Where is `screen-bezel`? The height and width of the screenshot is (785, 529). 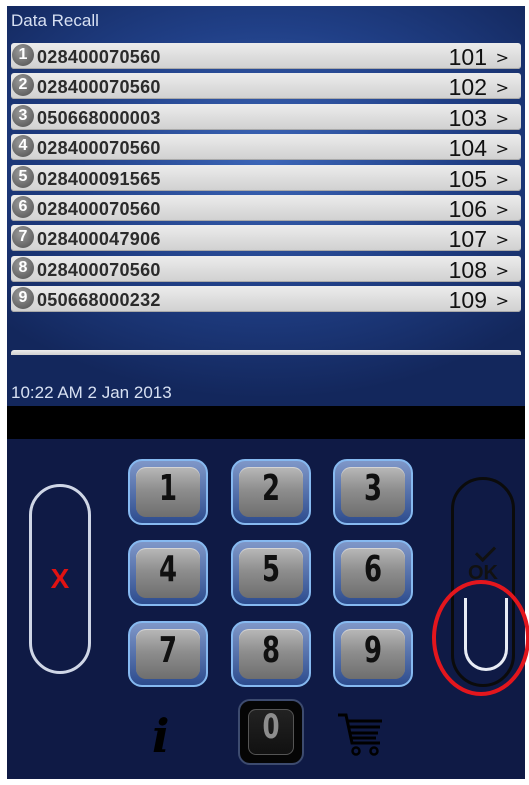 screen-bezel is located at coordinates (266, 422).